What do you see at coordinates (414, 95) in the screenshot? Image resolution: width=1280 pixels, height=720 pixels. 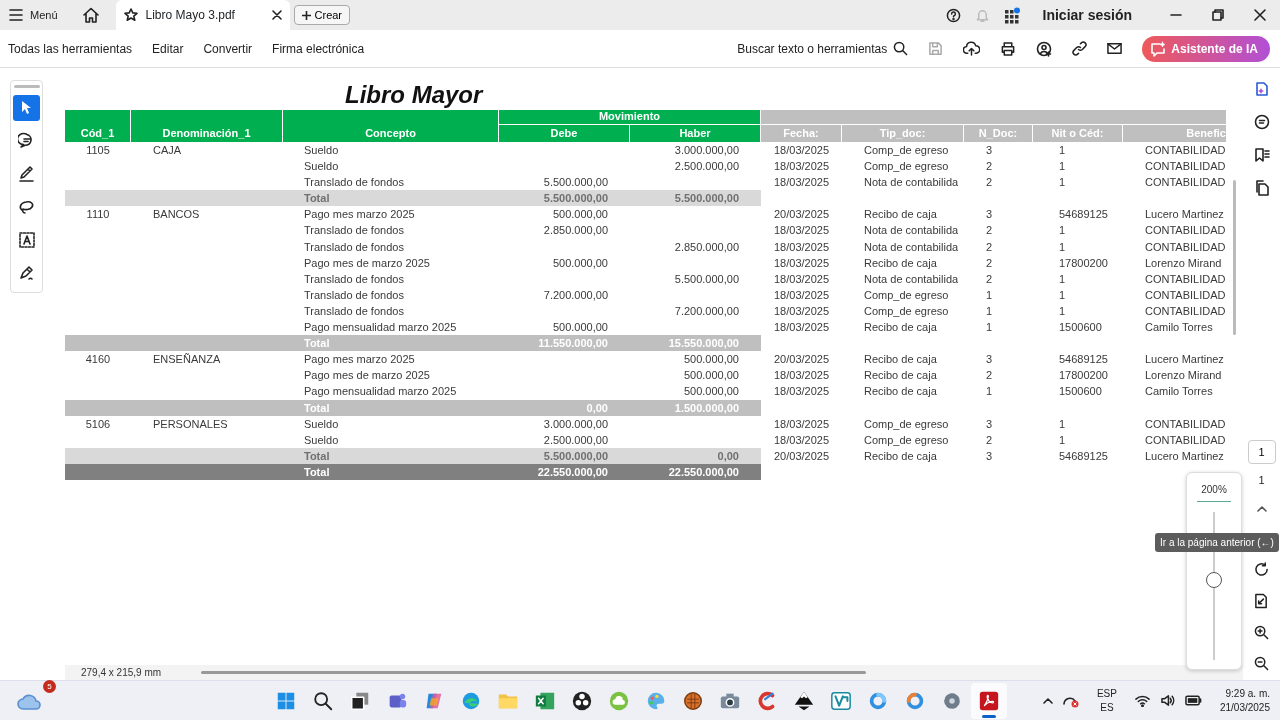 I see `document-title: Libro Mayor` at bounding box center [414, 95].